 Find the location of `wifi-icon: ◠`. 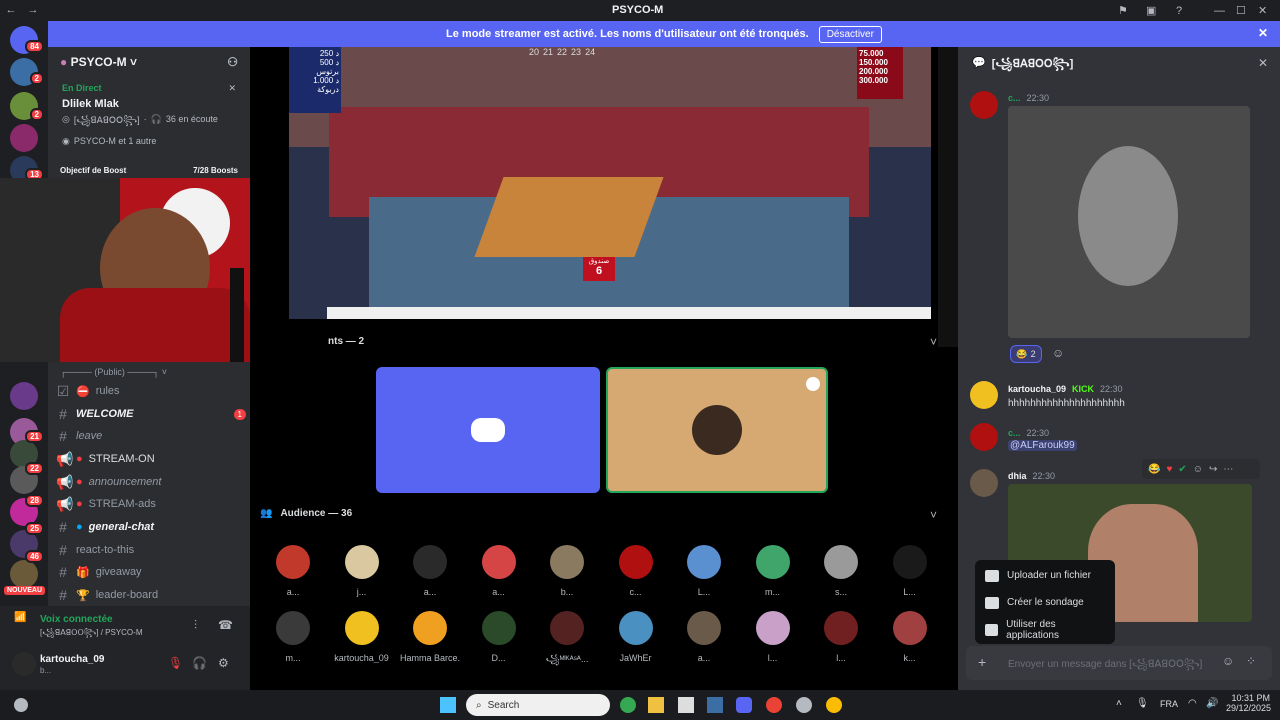

wifi-icon: ◠ is located at coordinates (1192, 703).